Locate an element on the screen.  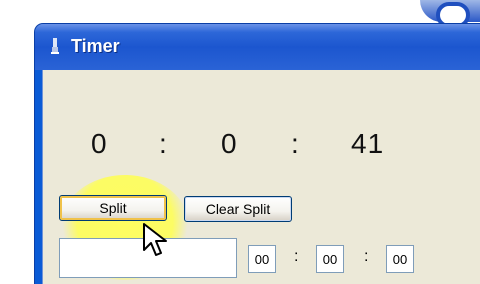
timer-app-icon is located at coordinates (55, 46).